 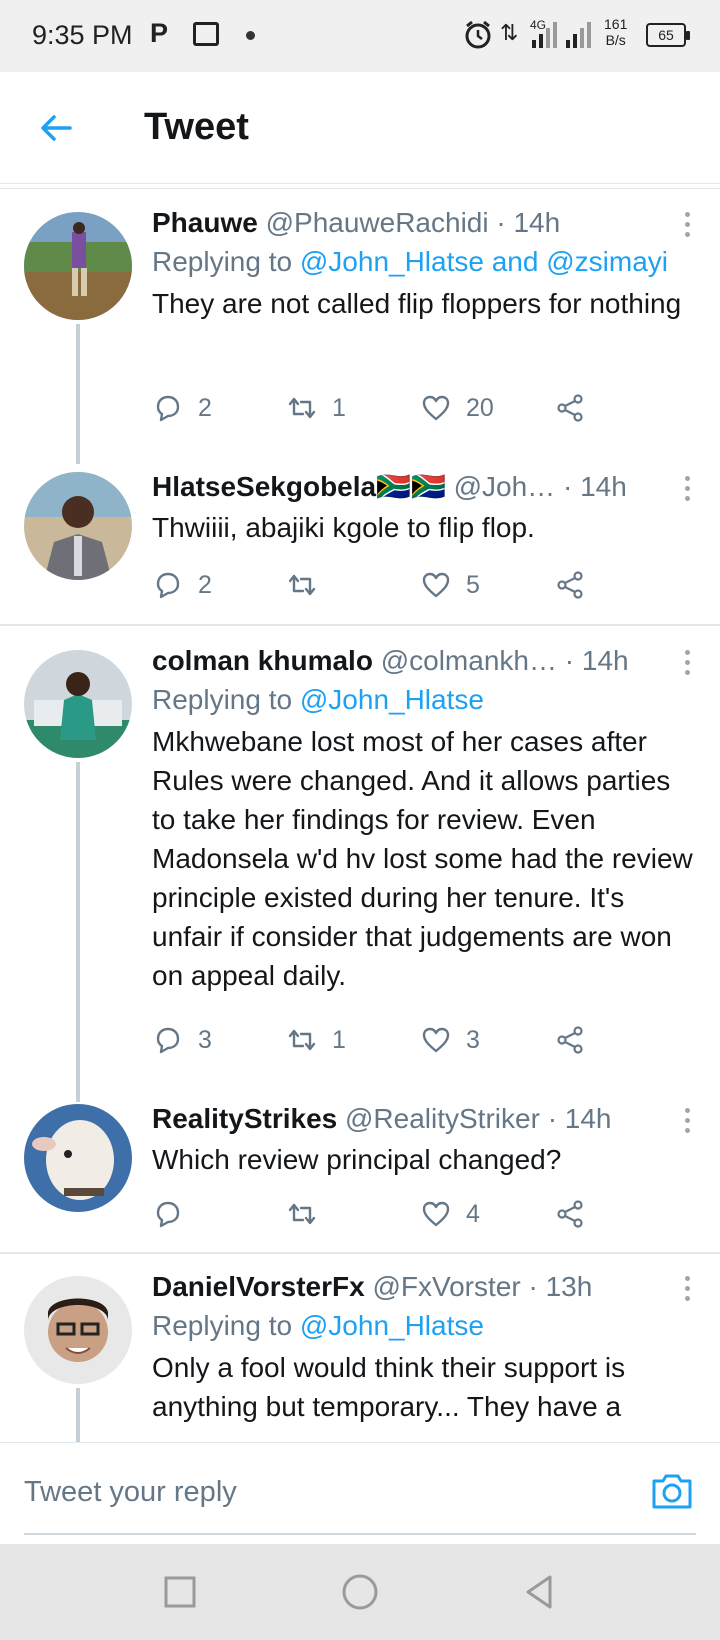 I want to click on author-name: HlatseSekgobela🇿🇦🇿🇦, so click(x=299, y=486).